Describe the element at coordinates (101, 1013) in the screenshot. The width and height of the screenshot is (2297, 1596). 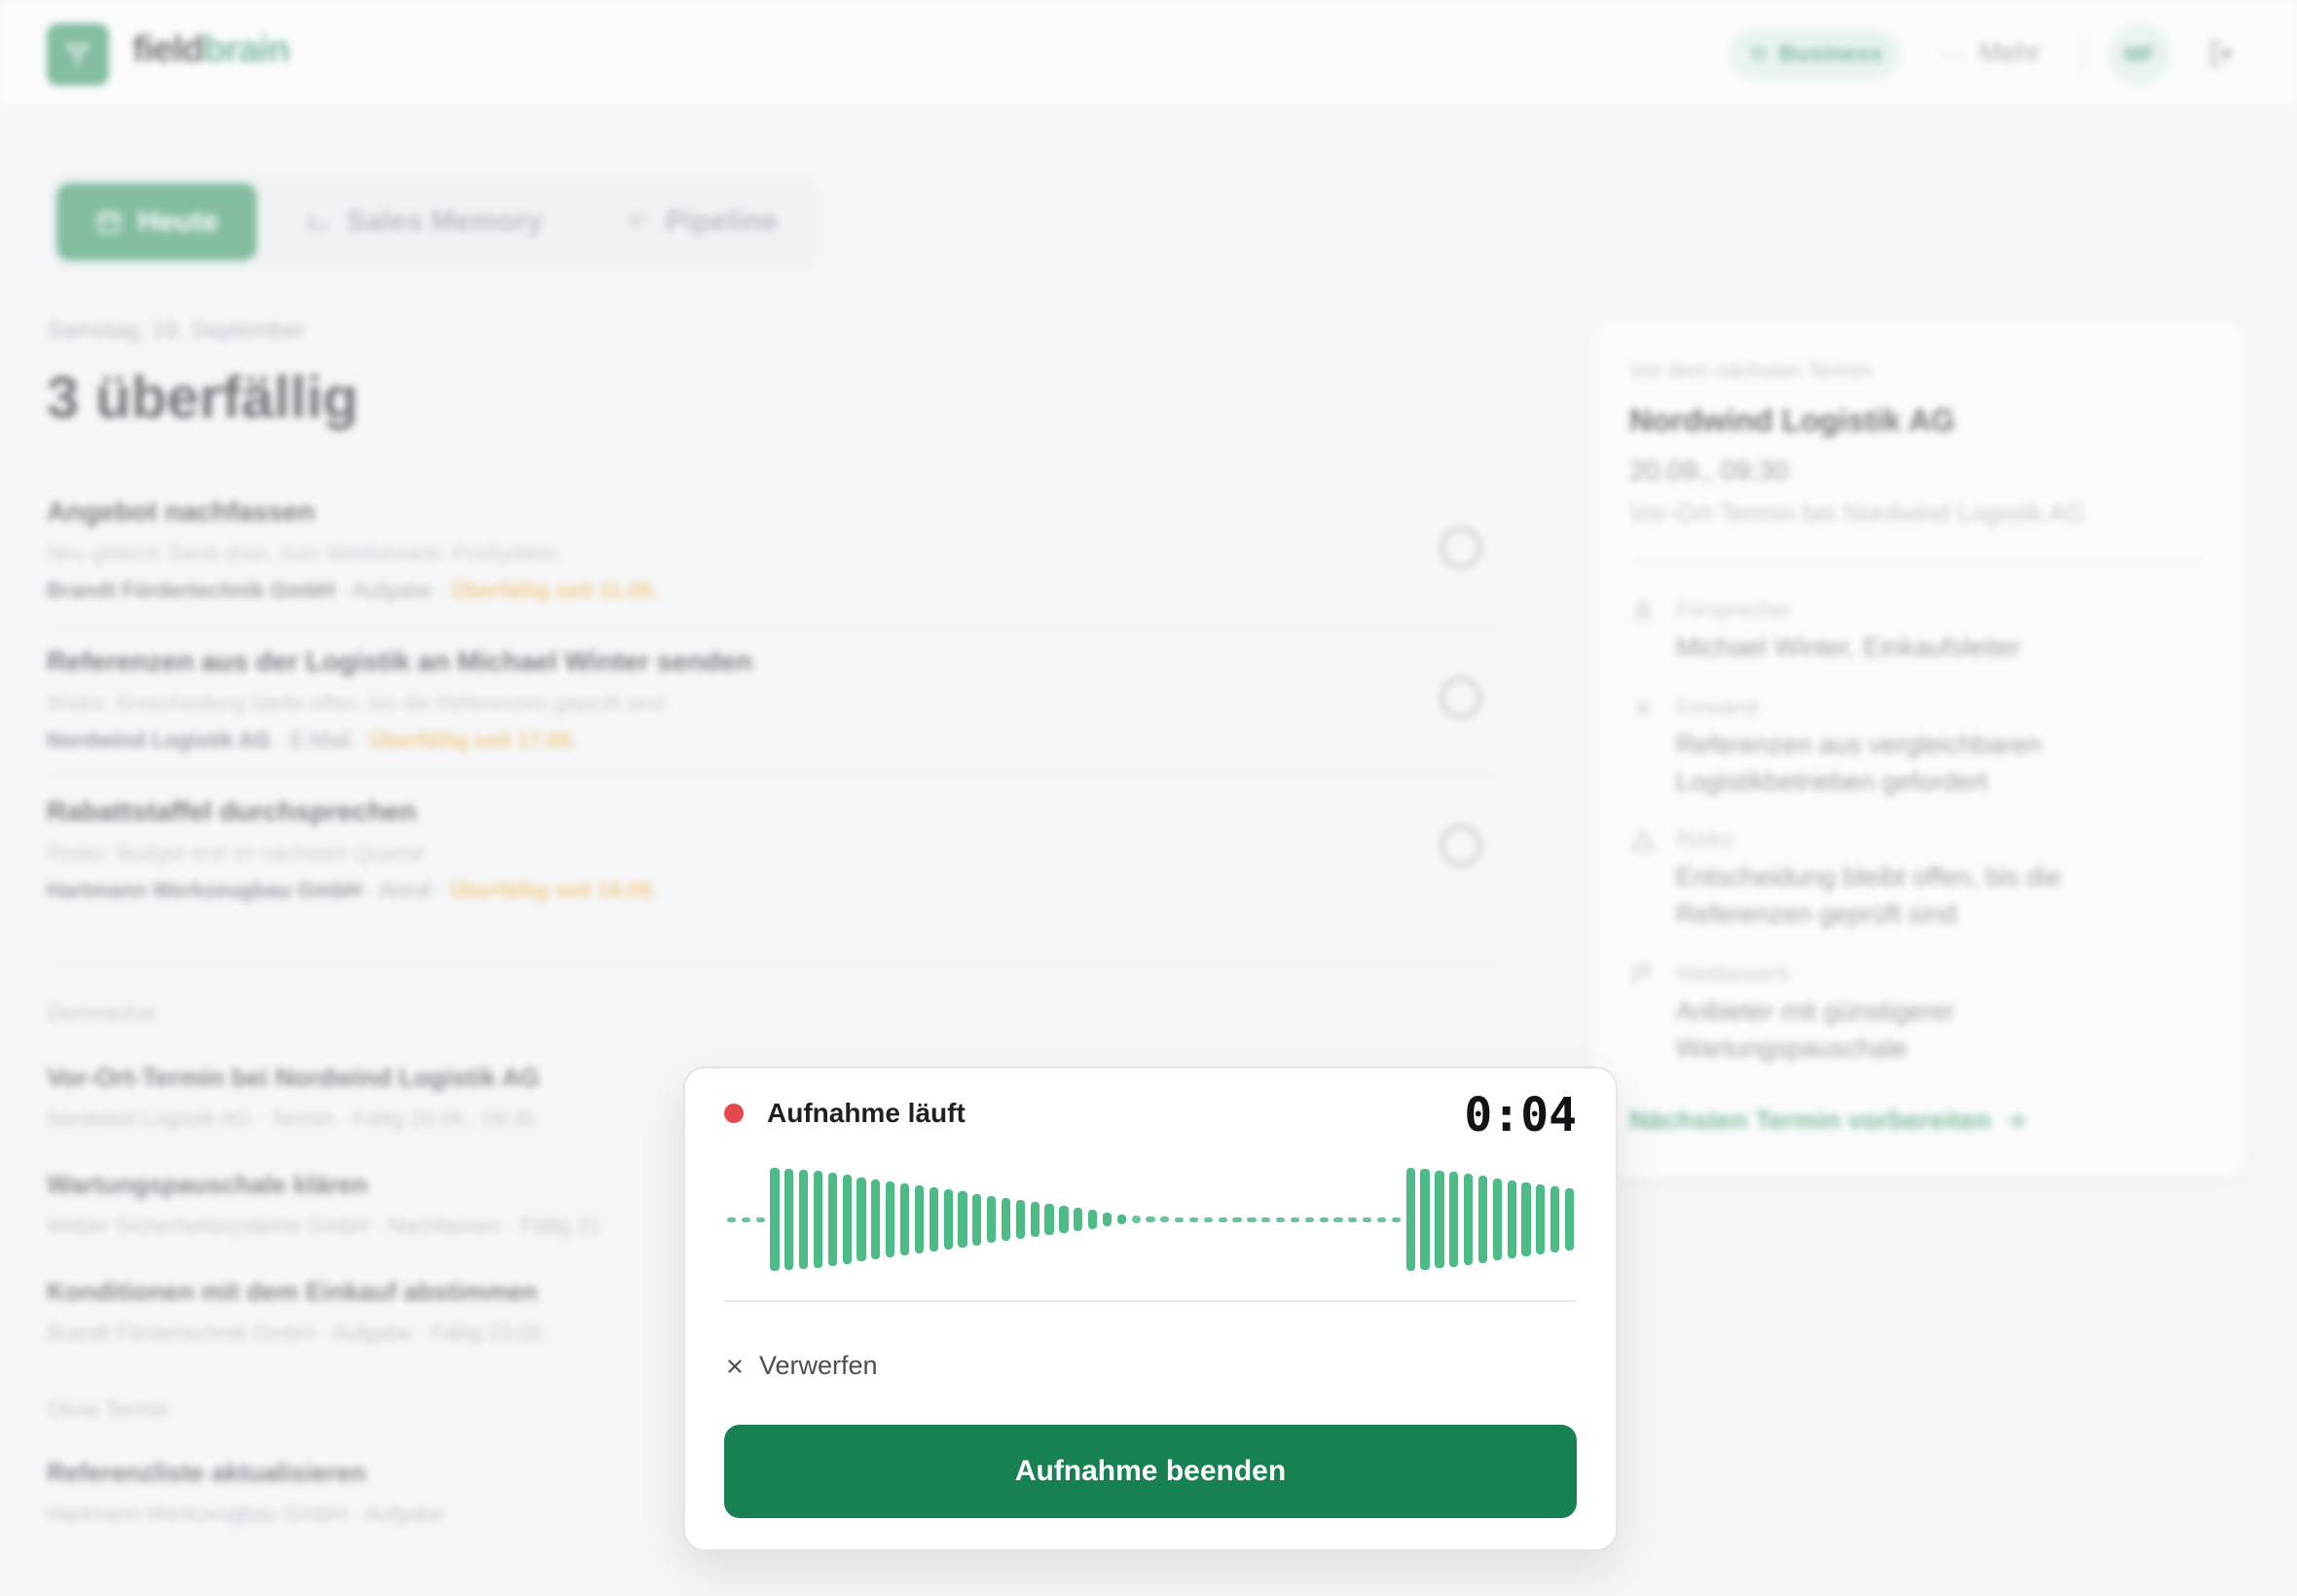
I see `section-label-upcoming: Demnächst` at that location.